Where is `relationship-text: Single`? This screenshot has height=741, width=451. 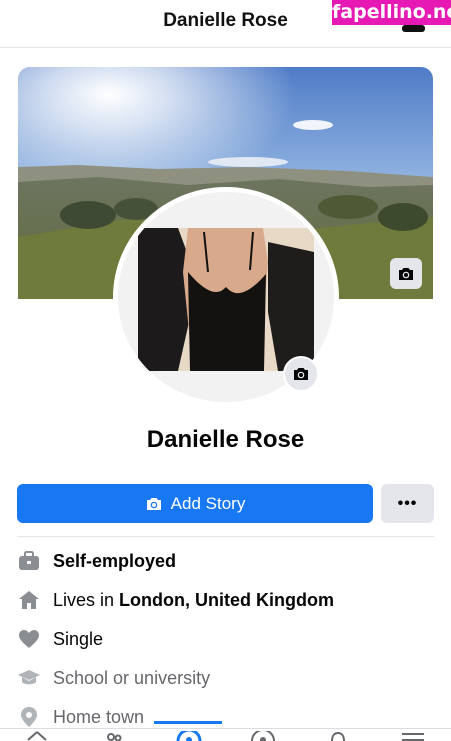
relationship-text: Single is located at coordinates (78, 638).